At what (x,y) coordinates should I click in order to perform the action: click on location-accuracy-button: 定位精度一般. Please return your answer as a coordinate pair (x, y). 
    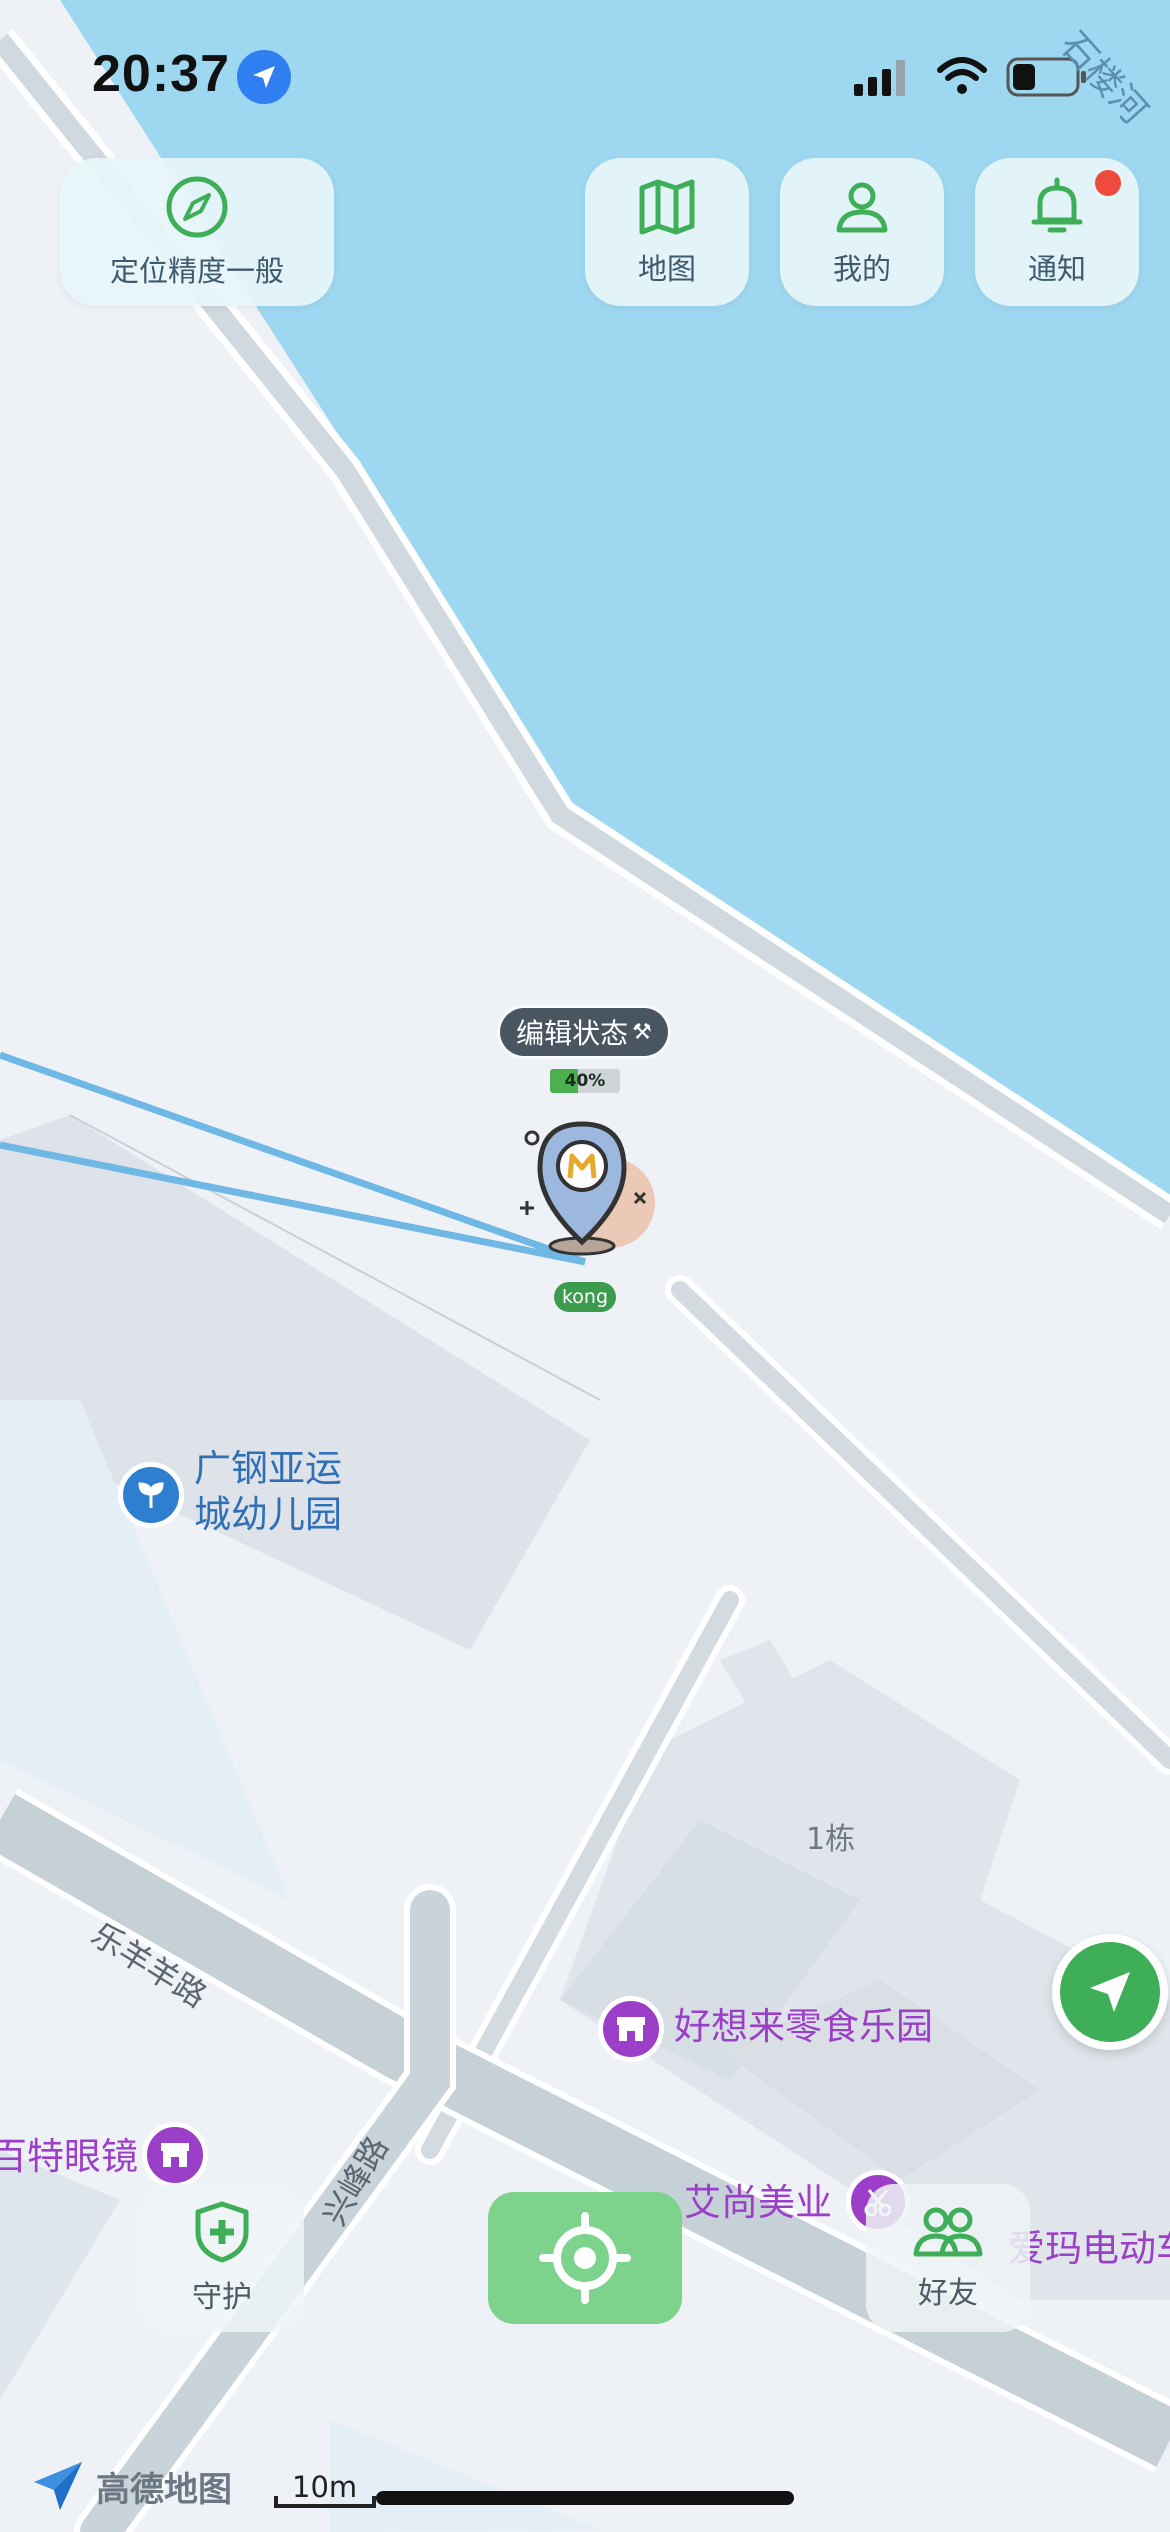
    Looking at the image, I should click on (197, 232).